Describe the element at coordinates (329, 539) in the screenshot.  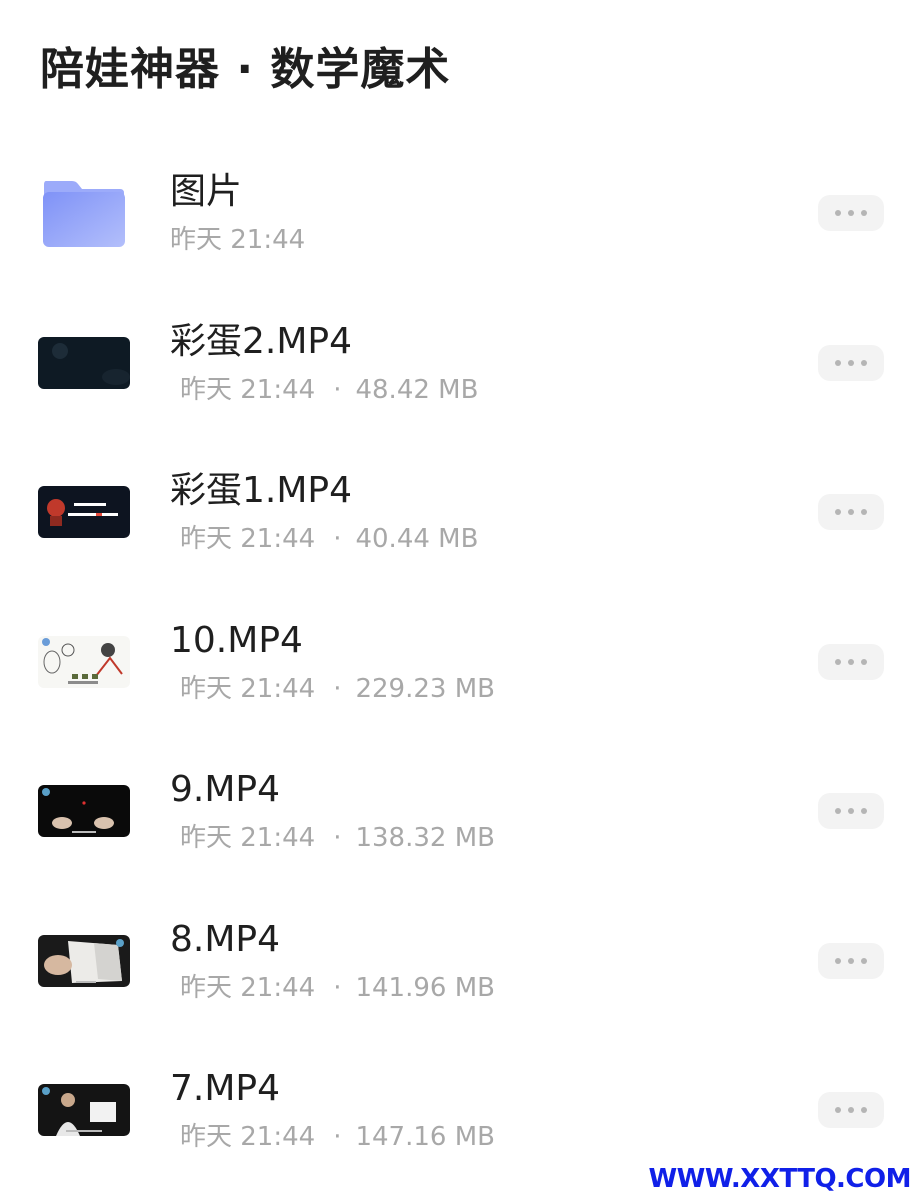
I see `file-meta: 昨天 21:44 · 40.44 MB` at that location.